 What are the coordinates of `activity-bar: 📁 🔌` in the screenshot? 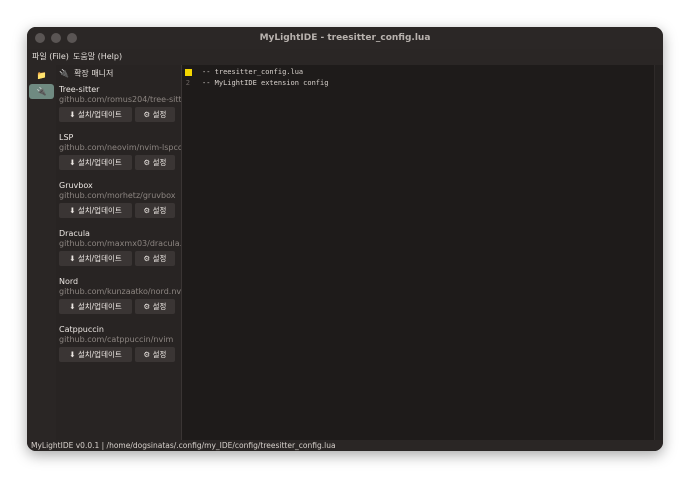 It's located at (41, 252).